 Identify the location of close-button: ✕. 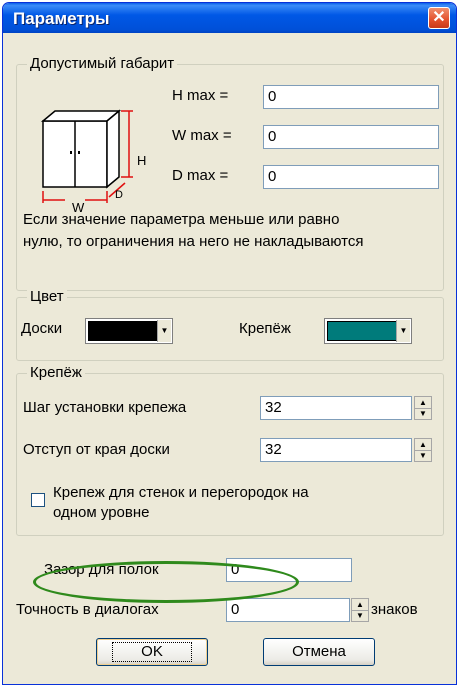
(439, 18).